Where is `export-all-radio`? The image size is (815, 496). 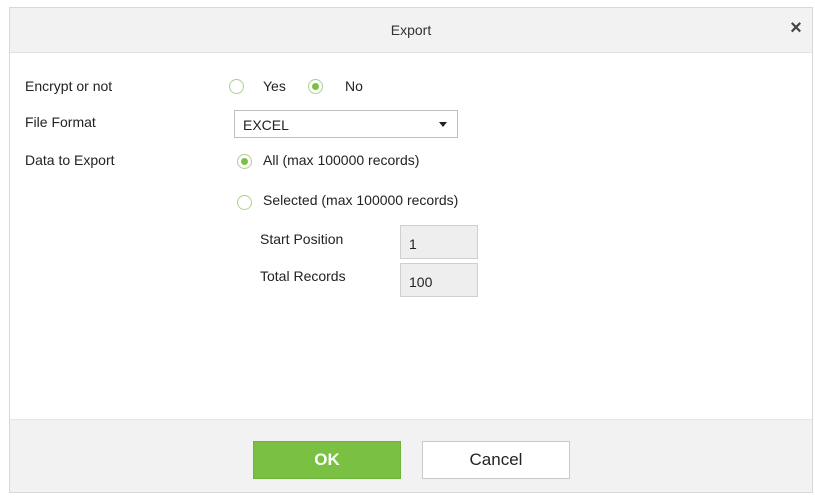 export-all-radio is located at coordinates (244, 161).